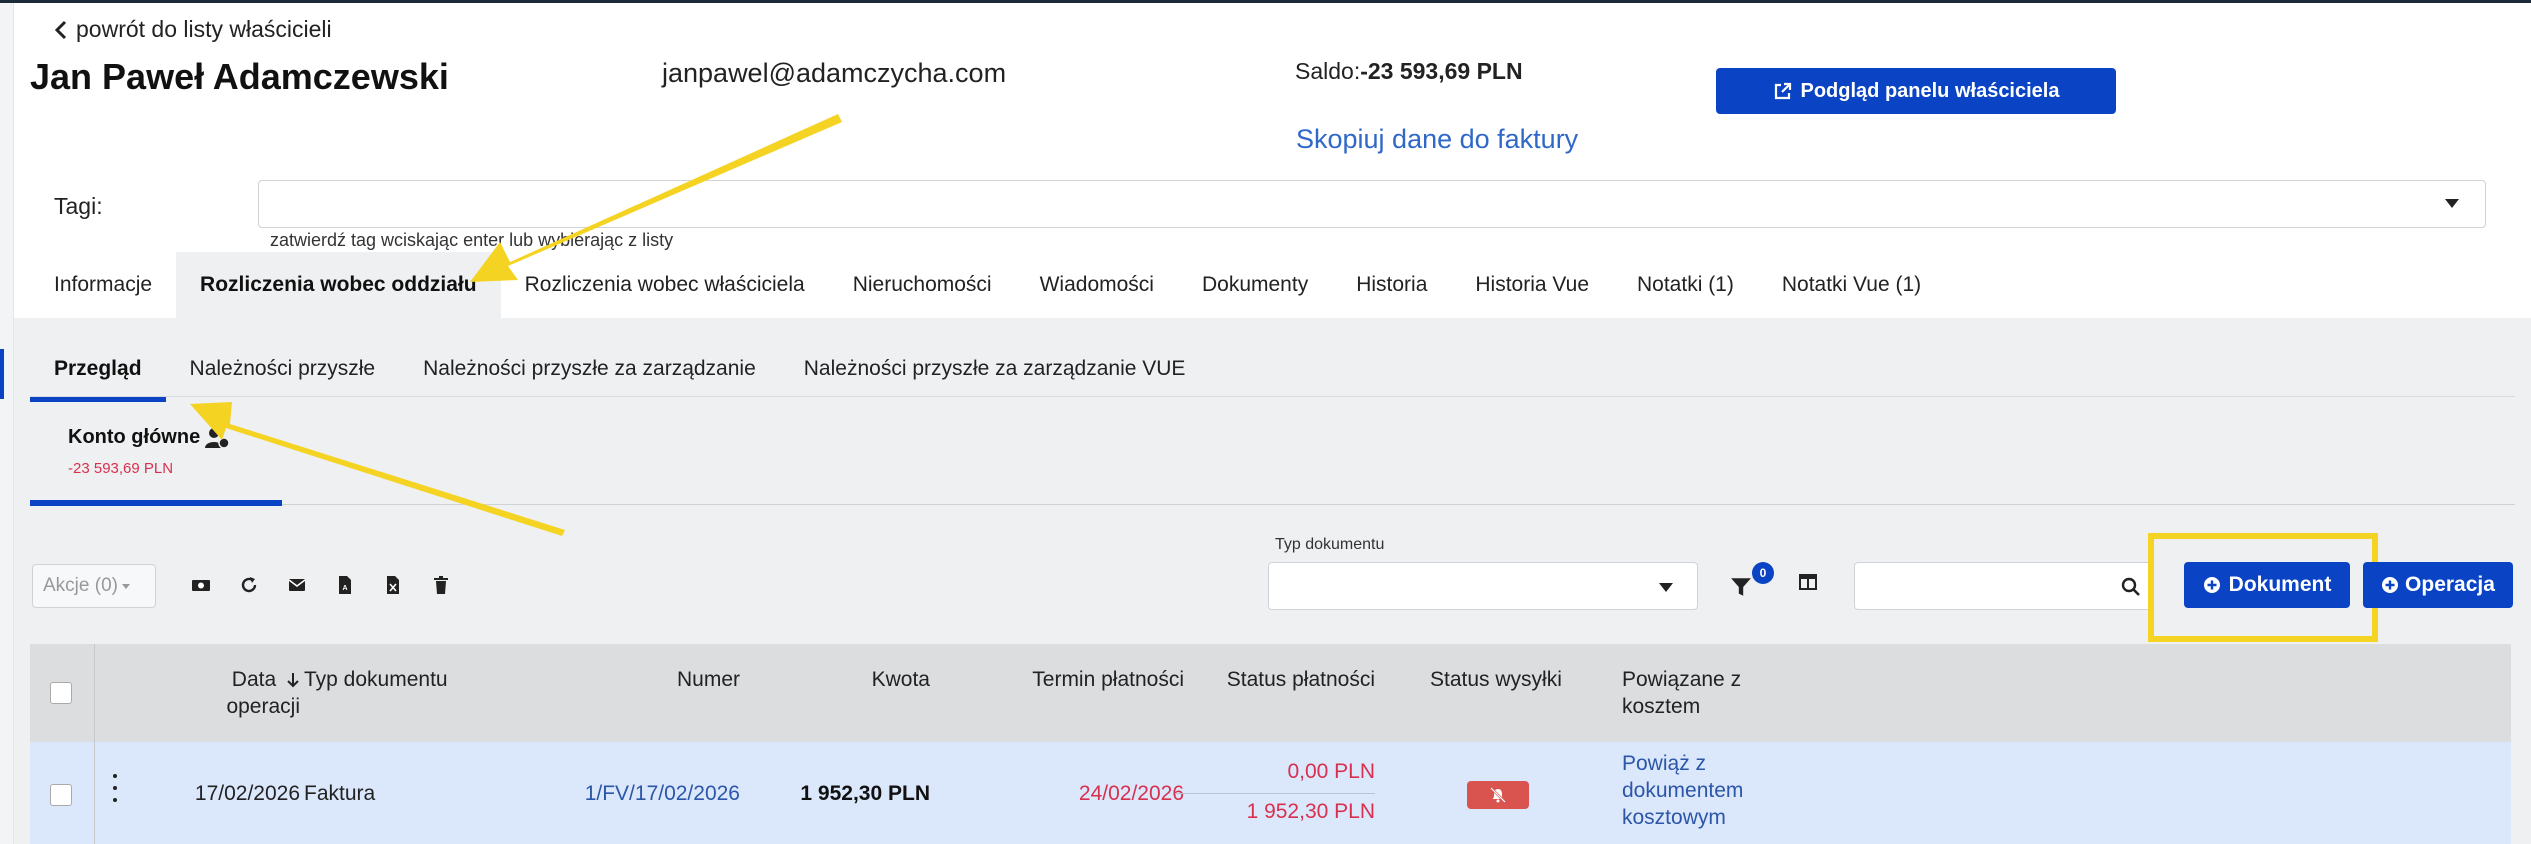 The height and width of the screenshot is (844, 2531). Describe the element at coordinates (1330, 544) in the screenshot. I see `doc-type-label: Typ dokumentu` at that location.